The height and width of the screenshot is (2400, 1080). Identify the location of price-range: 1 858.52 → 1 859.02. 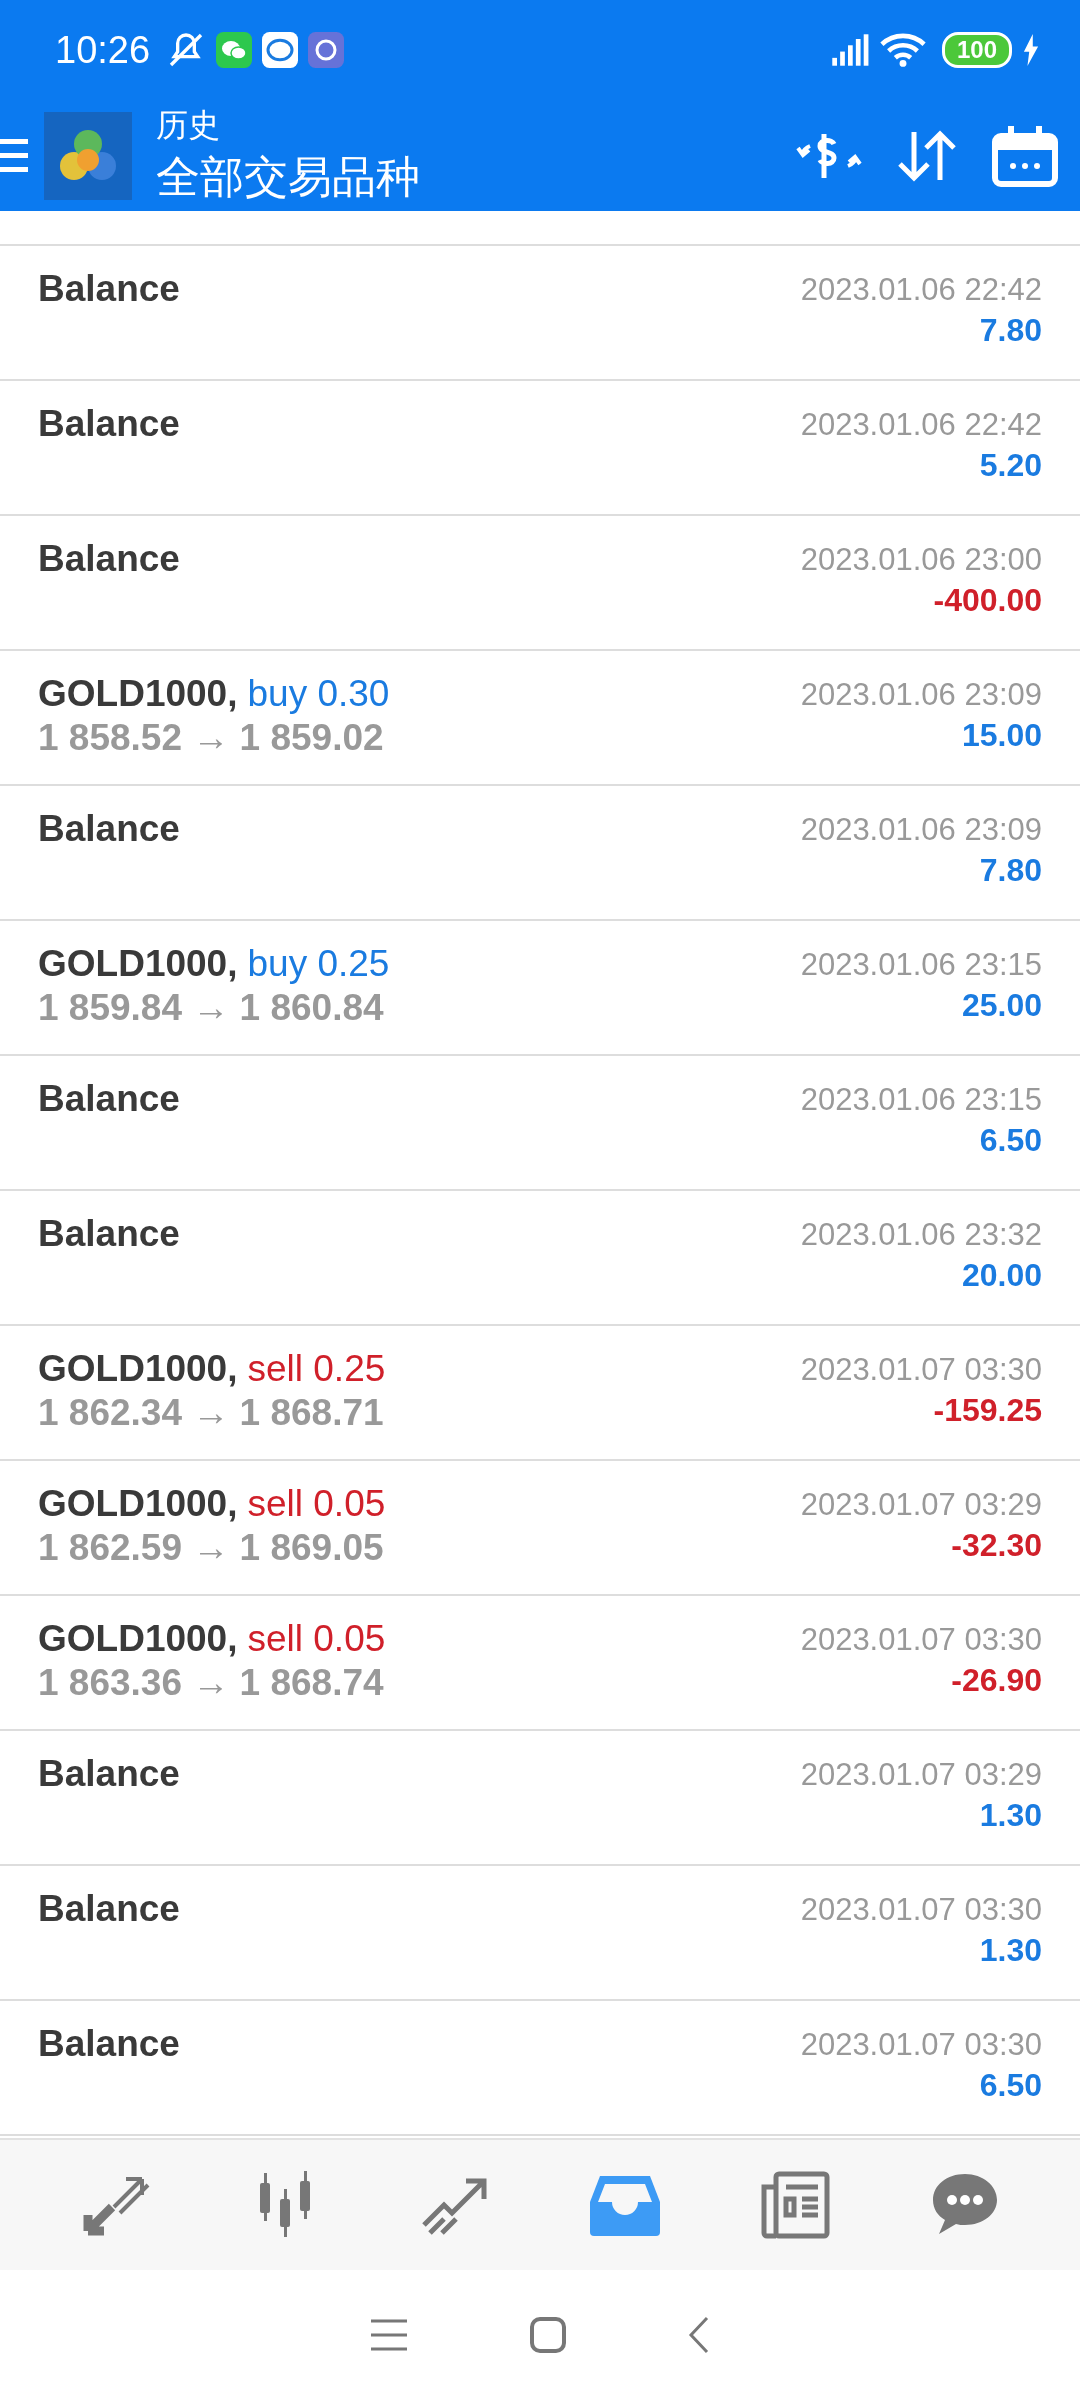
(211, 738).